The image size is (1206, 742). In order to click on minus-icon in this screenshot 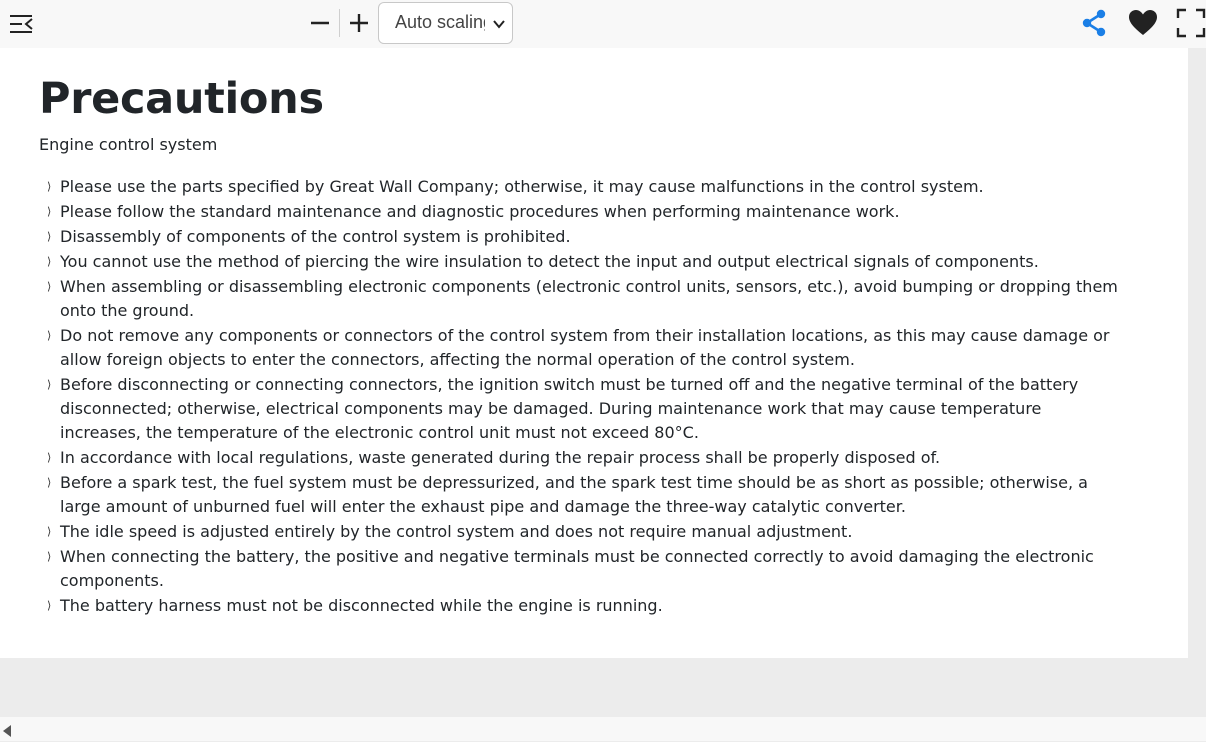, I will do `click(320, 23)`.